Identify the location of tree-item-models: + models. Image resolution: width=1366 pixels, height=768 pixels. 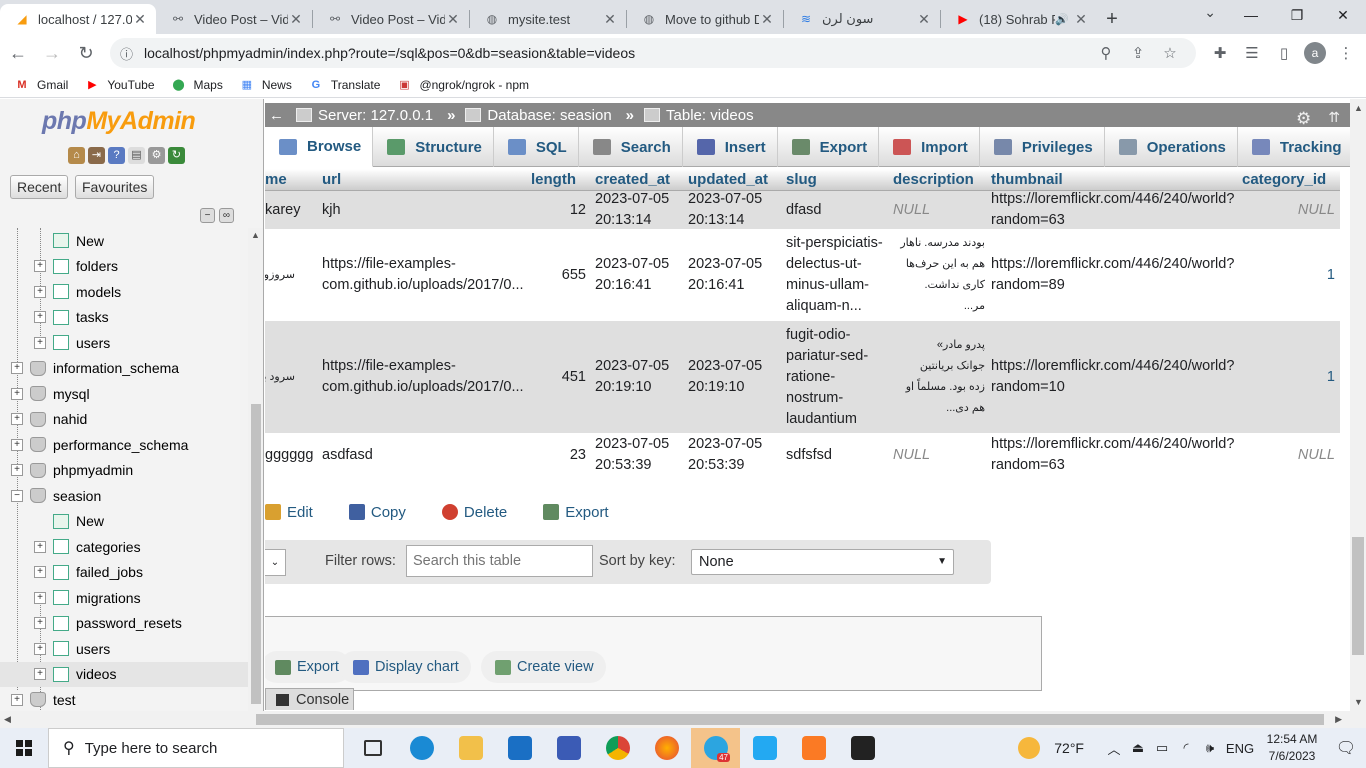
(124, 292).